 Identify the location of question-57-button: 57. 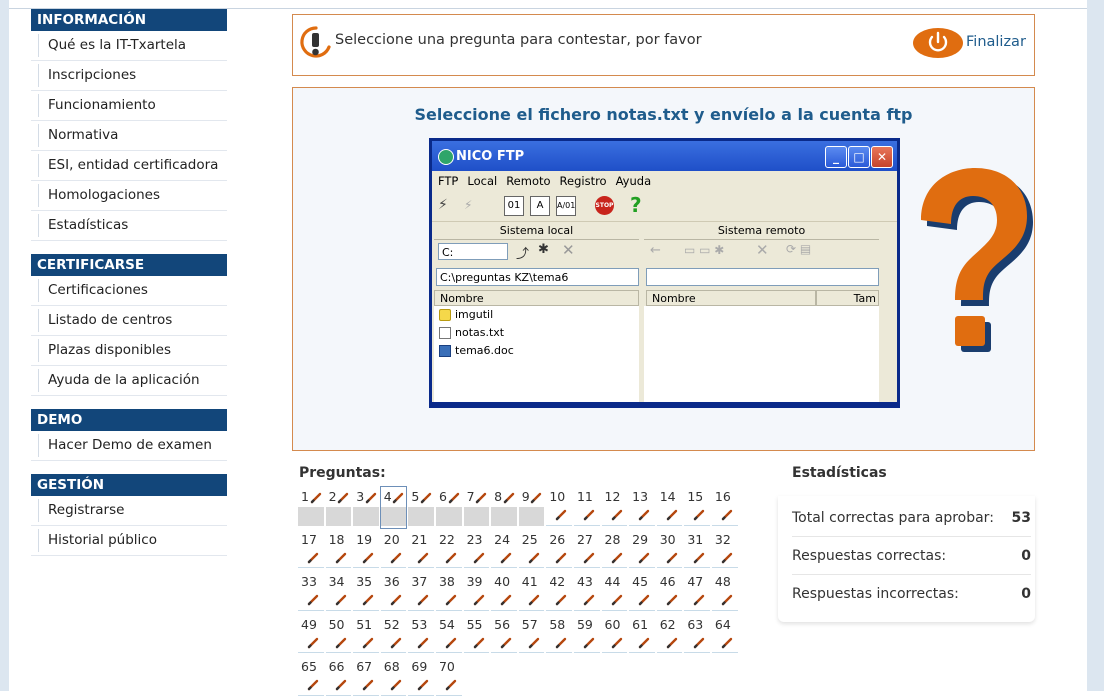
(532, 635).